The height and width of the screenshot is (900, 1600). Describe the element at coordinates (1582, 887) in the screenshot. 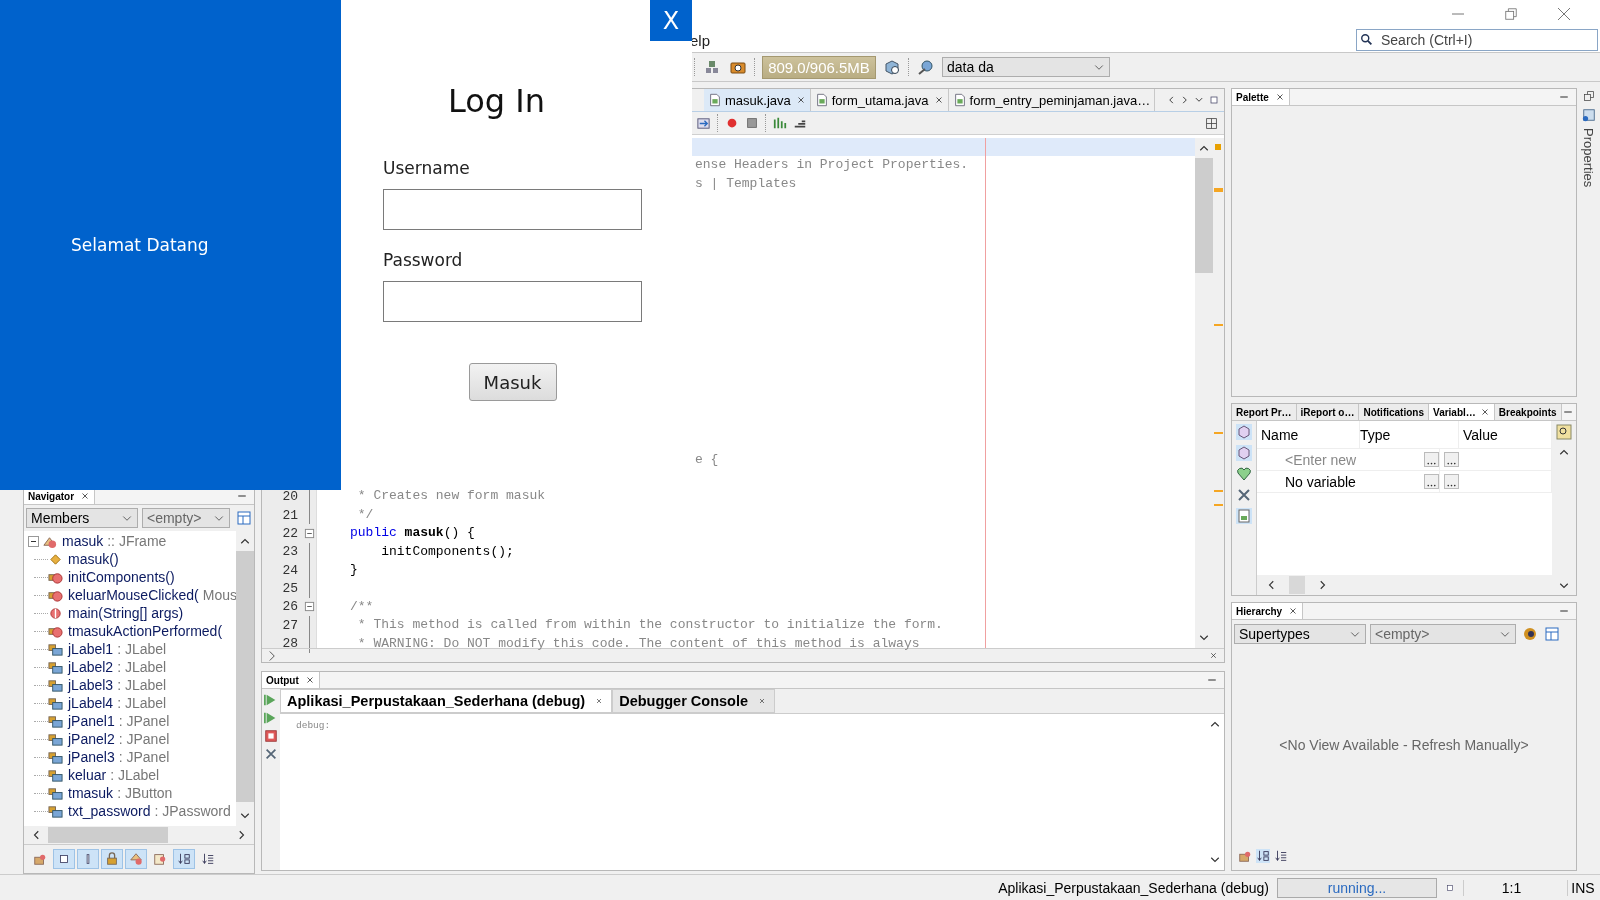

I see `insert-mode: INS` at that location.